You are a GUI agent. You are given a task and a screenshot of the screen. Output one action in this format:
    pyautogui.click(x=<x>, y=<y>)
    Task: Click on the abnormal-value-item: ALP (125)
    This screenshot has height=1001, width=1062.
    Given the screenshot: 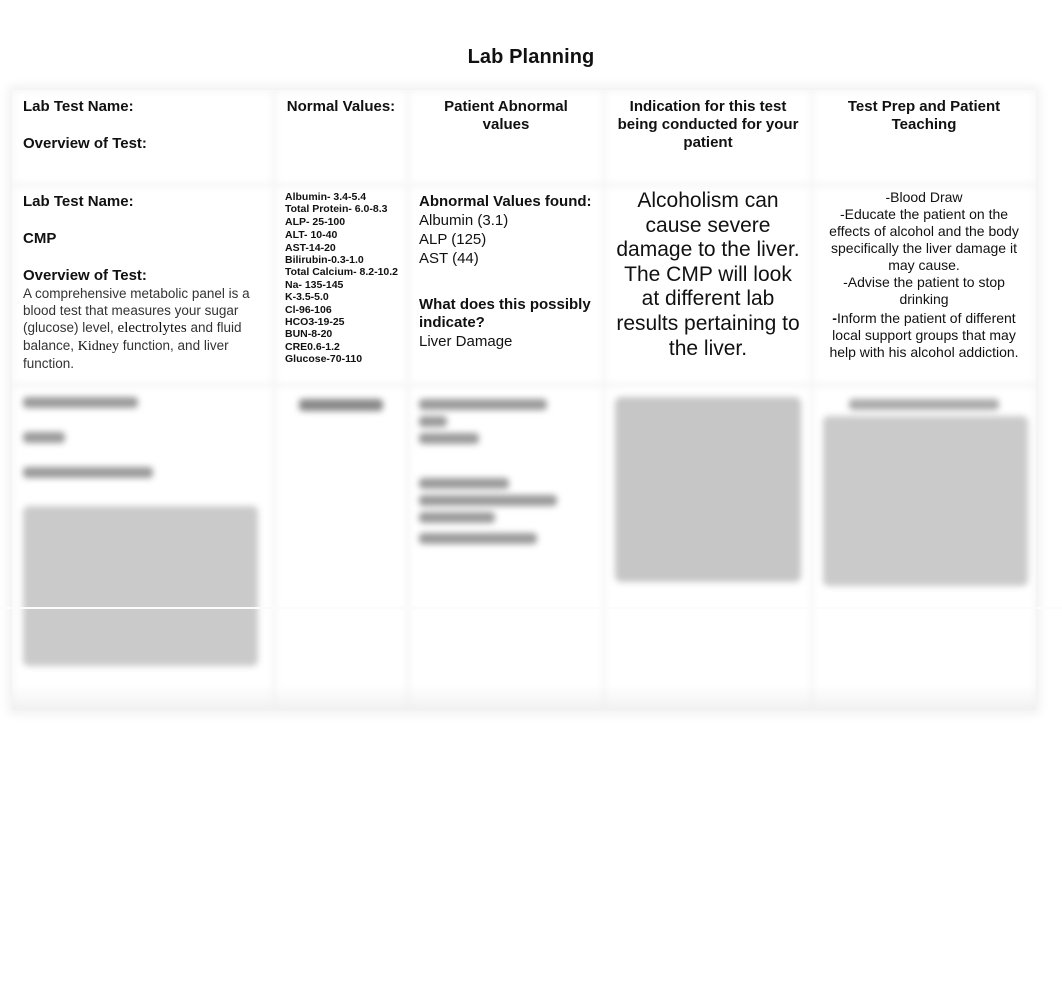 What is the action you would take?
    pyautogui.click(x=453, y=239)
    